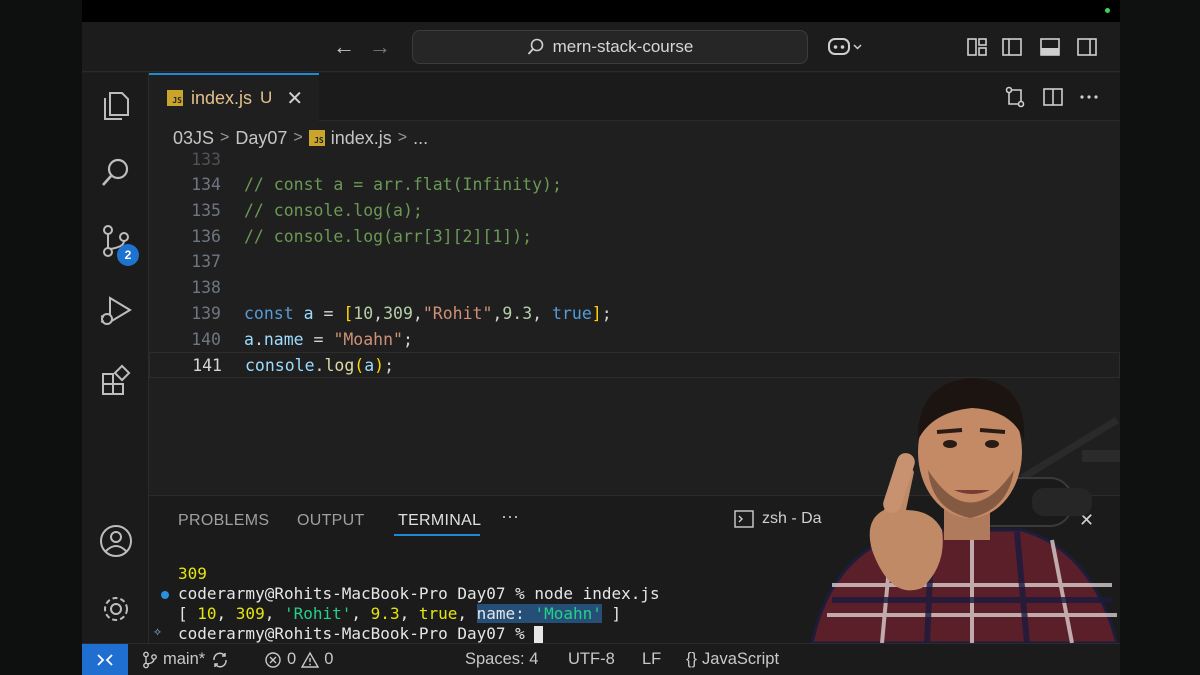 The height and width of the screenshot is (675, 1200). I want to click on code-line: 135 // console.log(a);, so click(634, 211).